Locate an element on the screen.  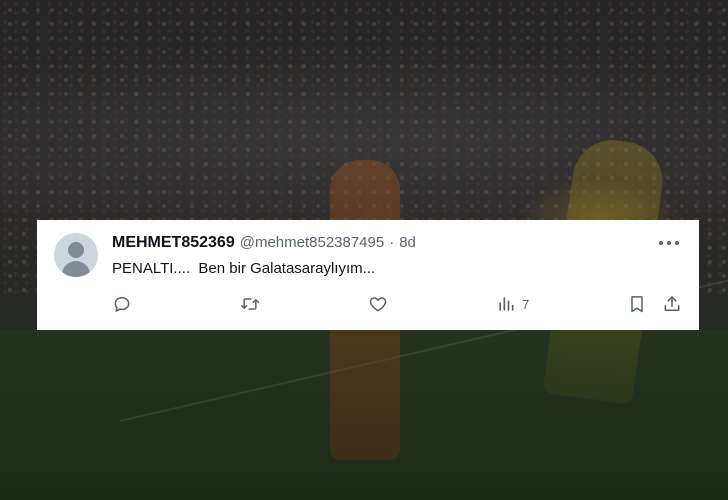
avatar-head is located at coordinates (76, 250).